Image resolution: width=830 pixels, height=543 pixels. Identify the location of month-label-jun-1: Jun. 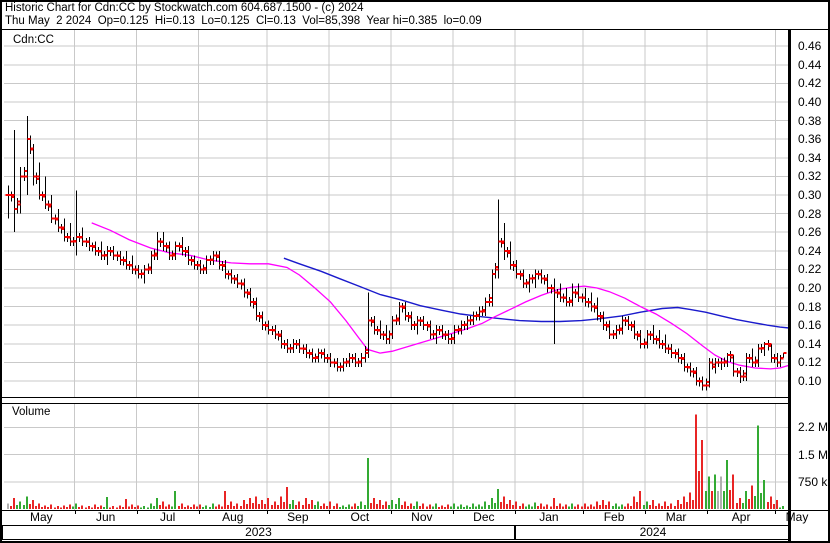
(105, 517).